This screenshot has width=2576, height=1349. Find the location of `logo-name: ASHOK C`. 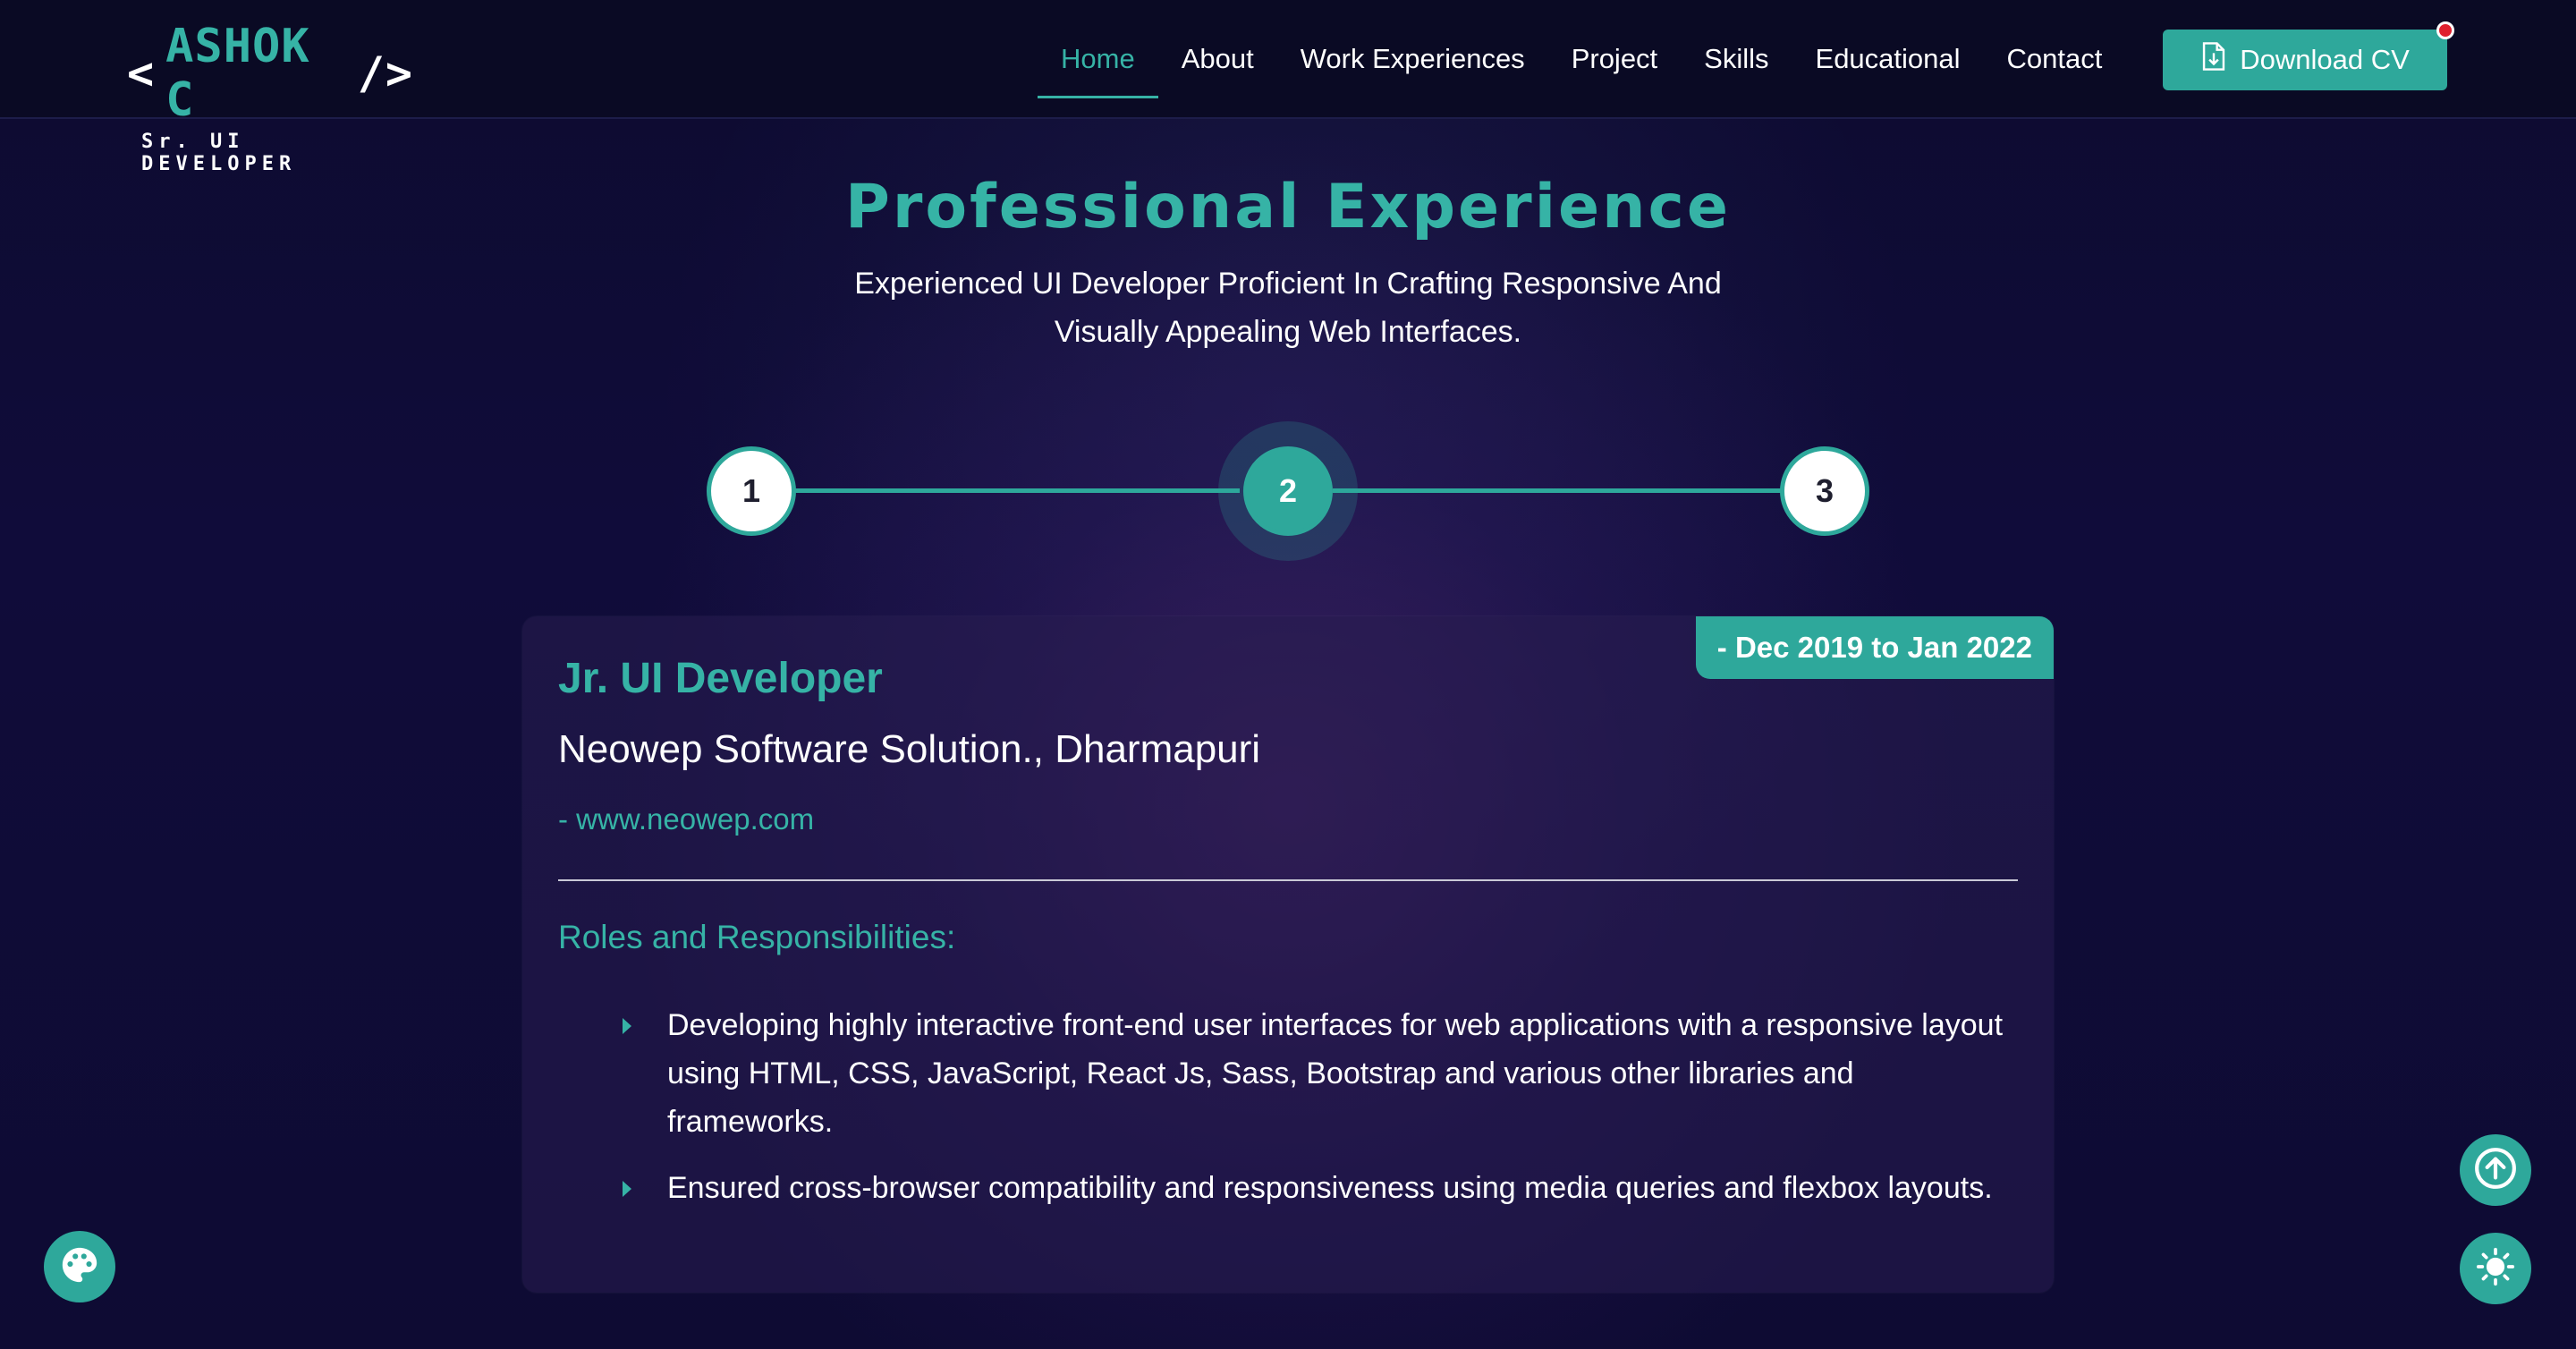

logo-name: ASHOK C is located at coordinates (237, 73).